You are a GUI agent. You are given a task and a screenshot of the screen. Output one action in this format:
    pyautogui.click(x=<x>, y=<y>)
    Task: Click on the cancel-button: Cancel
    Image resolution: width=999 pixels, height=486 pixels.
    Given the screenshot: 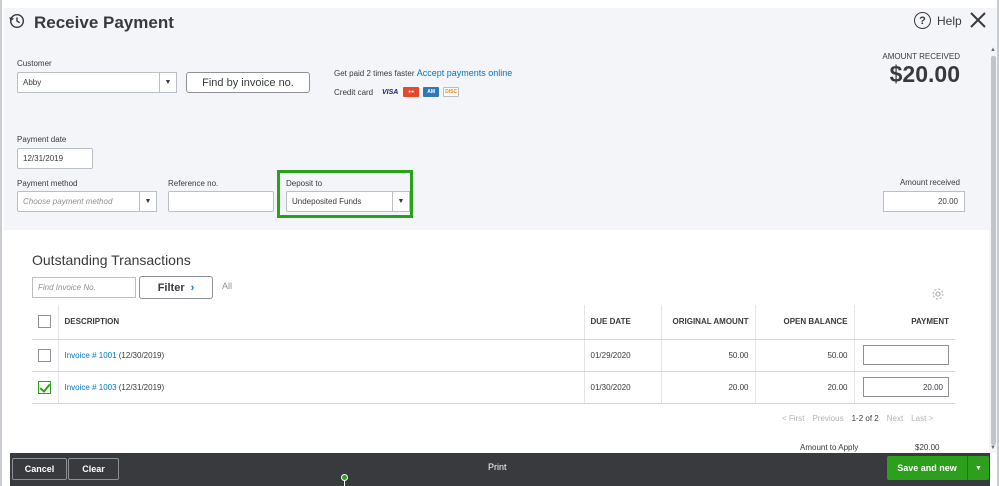 What is the action you would take?
    pyautogui.click(x=39, y=469)
    